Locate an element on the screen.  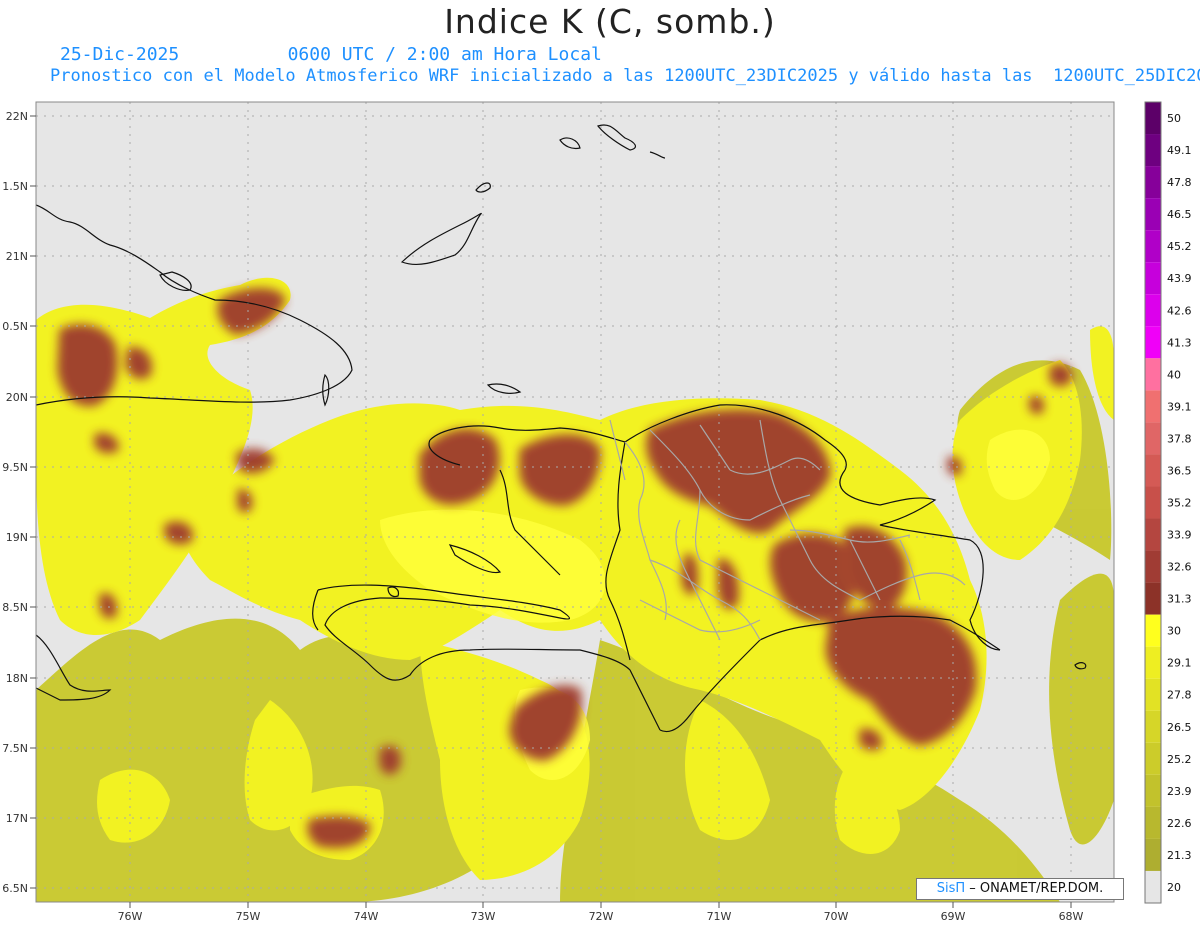
valid-date: 25-Dic-2025 is located at coordinates (120, 54).